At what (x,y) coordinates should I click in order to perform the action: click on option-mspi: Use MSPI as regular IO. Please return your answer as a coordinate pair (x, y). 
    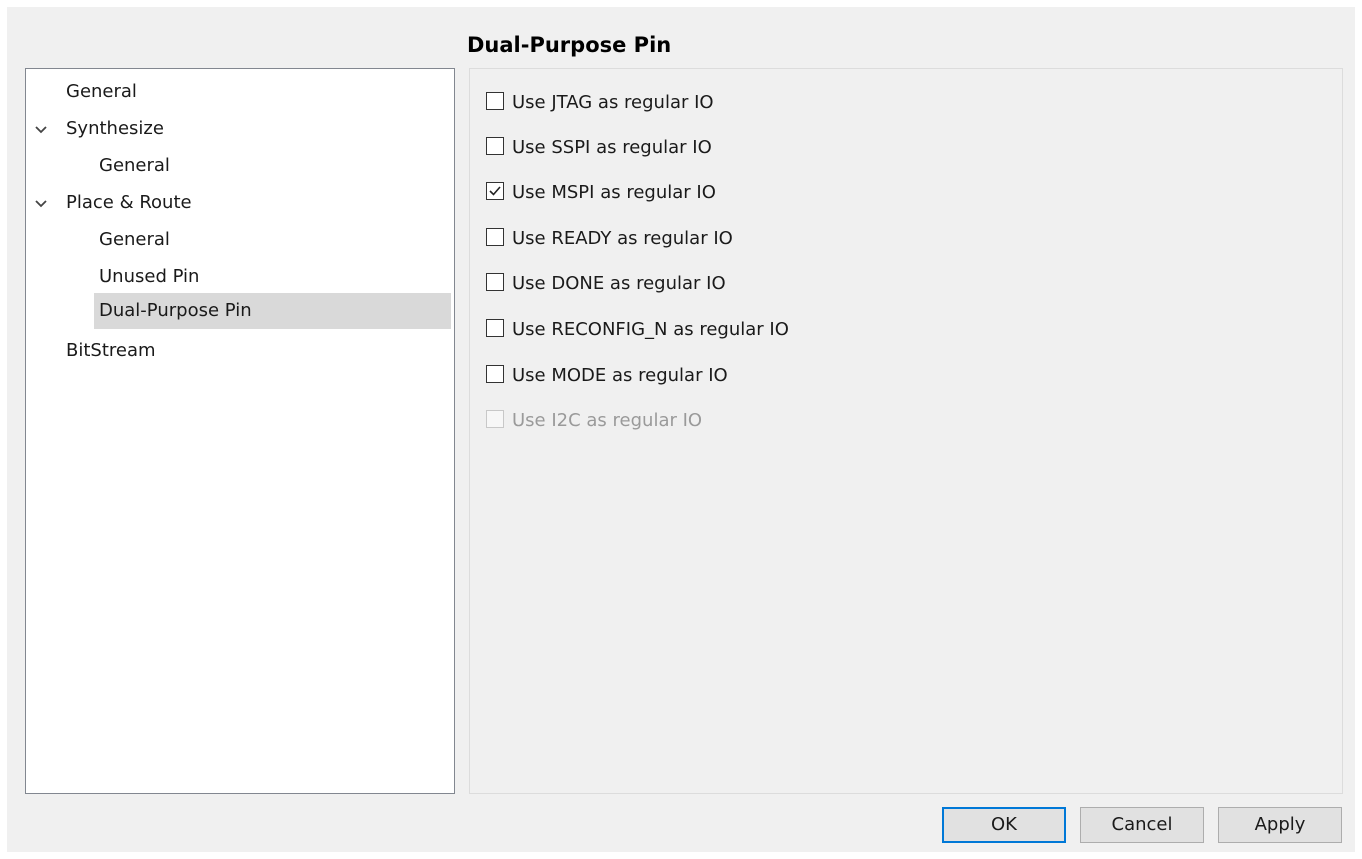
    Looking at the image, I should click on (601, 193).